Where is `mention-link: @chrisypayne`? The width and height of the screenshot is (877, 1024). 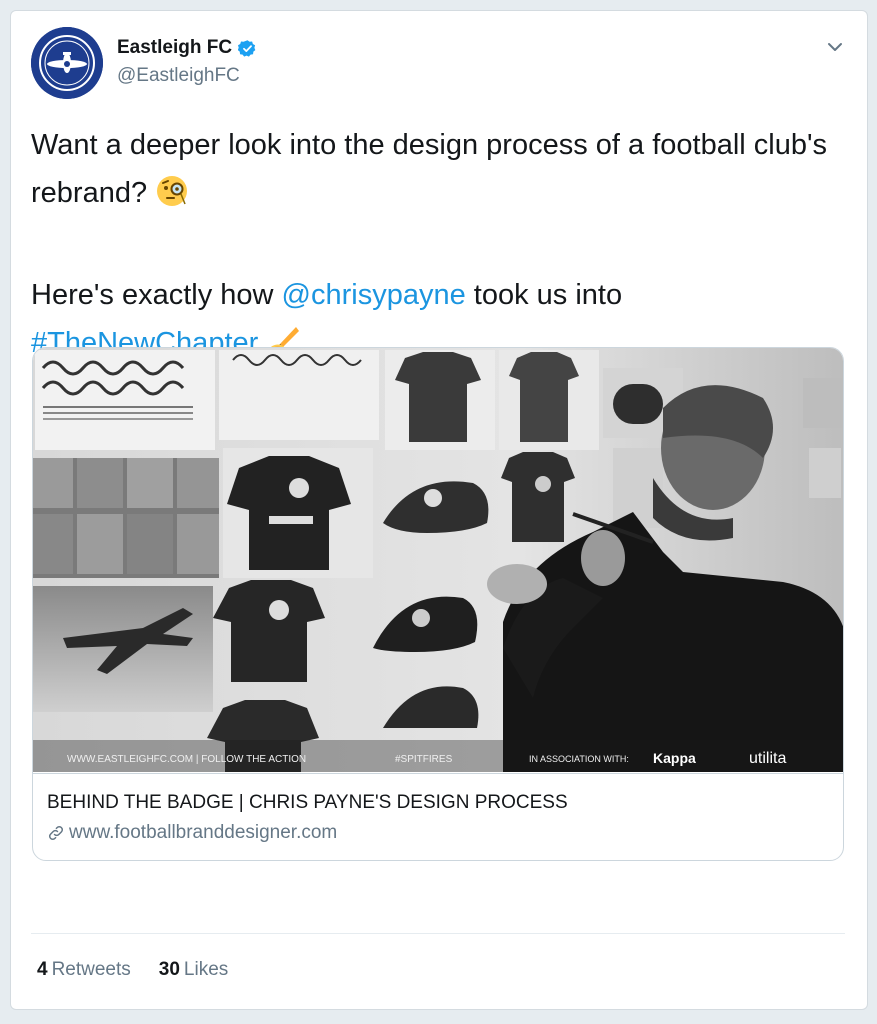 mention-link: @chrisypayne is located at coordinates (374, 295).